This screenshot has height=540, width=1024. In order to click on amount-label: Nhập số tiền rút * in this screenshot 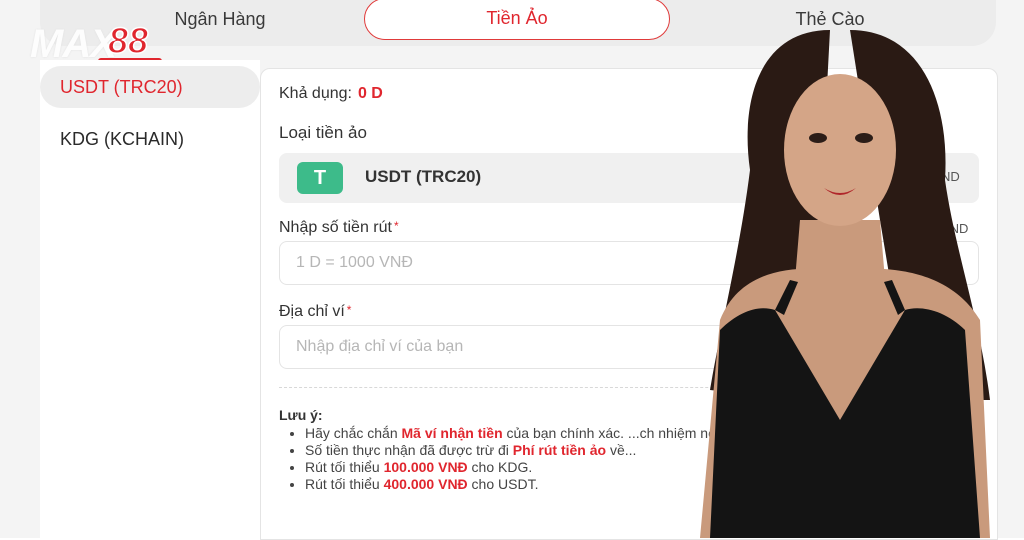, I will do `click(339, 228)`.